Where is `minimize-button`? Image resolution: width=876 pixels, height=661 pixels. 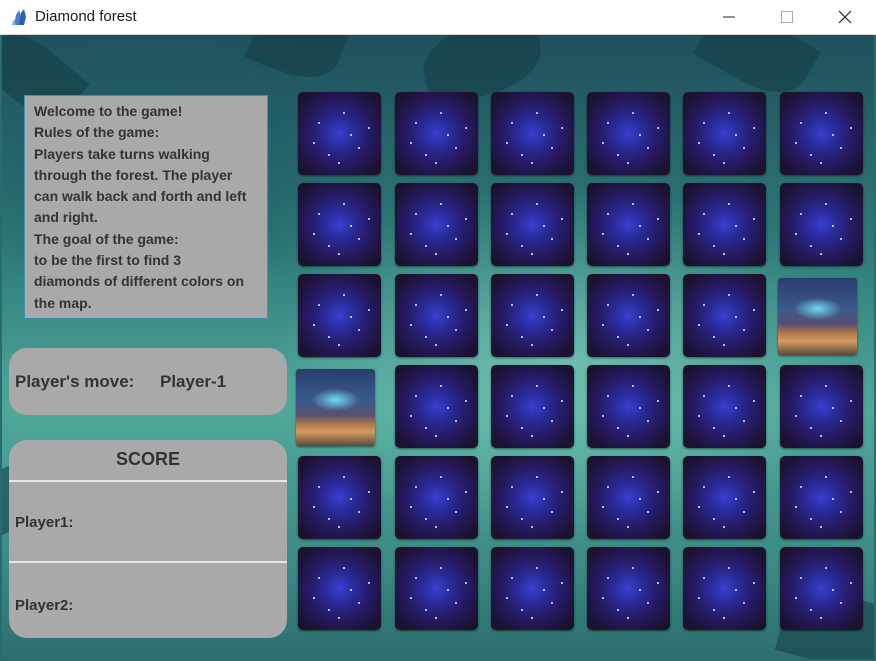
minimize-button is located at coordinates (729, 17).